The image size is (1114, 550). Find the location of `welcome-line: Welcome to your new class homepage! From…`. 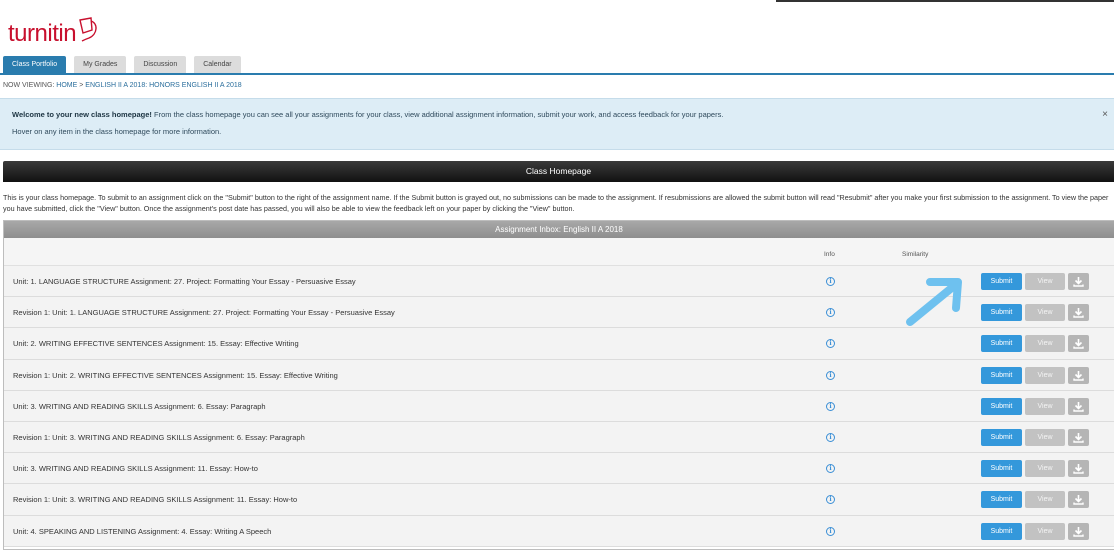

welcome-line: Welcome to your new class homepage! From… is located at coordinates (557, 114).